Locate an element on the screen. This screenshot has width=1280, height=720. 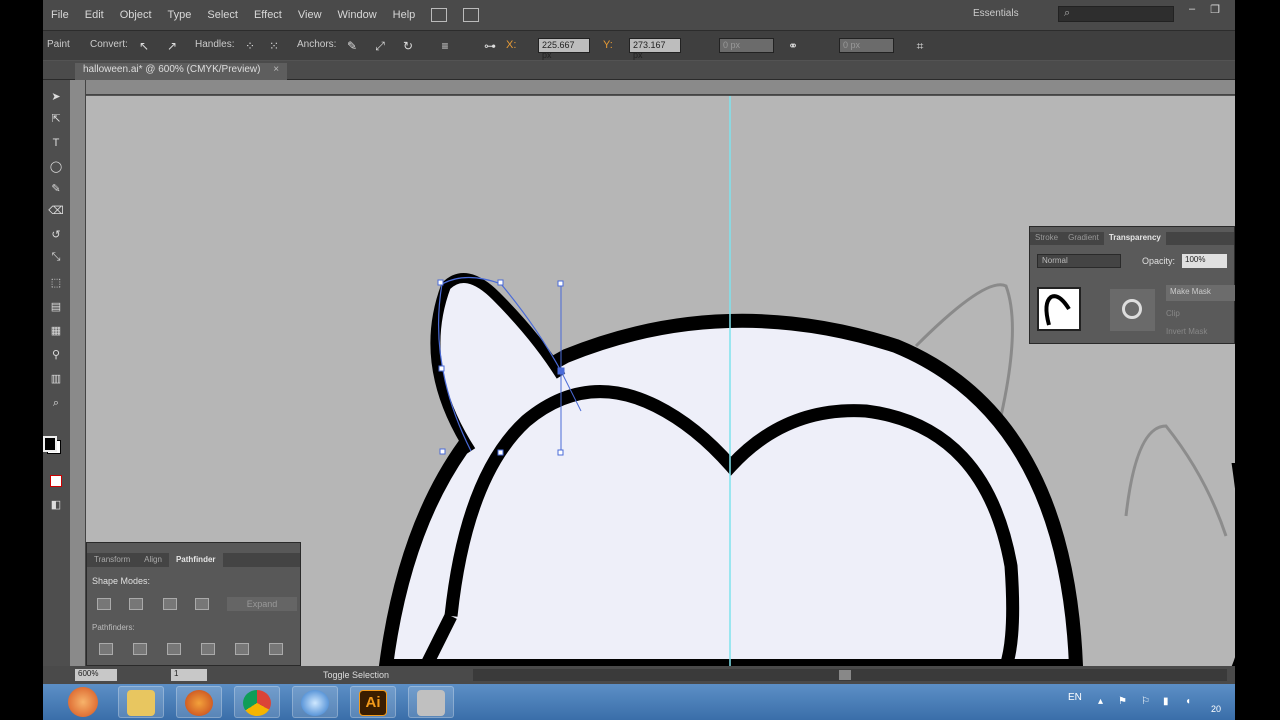
menu-select: Select is located at coordinates (222, 15).